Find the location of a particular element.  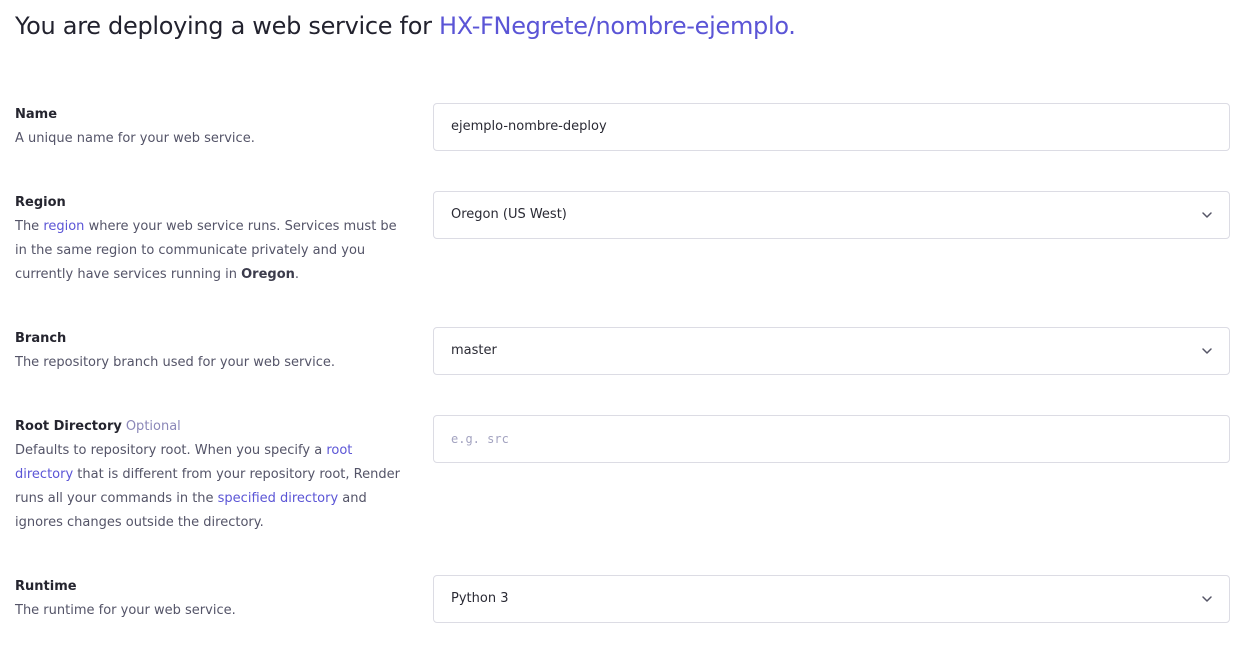

root-directory-placeholder: e.g. src is located at coordinates (480, 439).